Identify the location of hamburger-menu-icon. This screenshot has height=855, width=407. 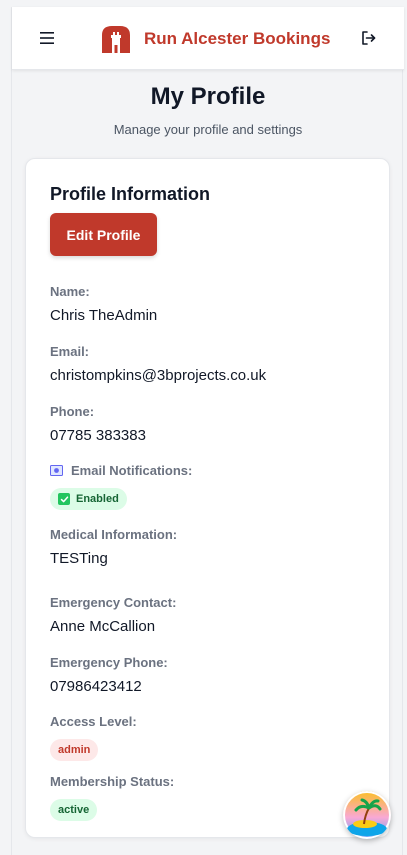
(47, 38).